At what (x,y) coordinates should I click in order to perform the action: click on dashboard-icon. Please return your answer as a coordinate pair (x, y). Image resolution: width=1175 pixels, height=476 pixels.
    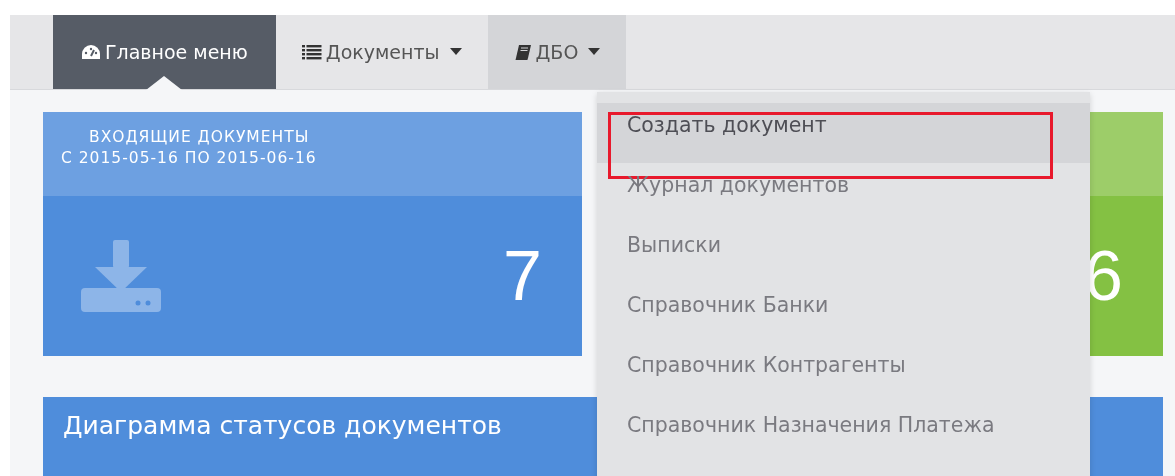
    Looking at the image, I should click on (91, 52).